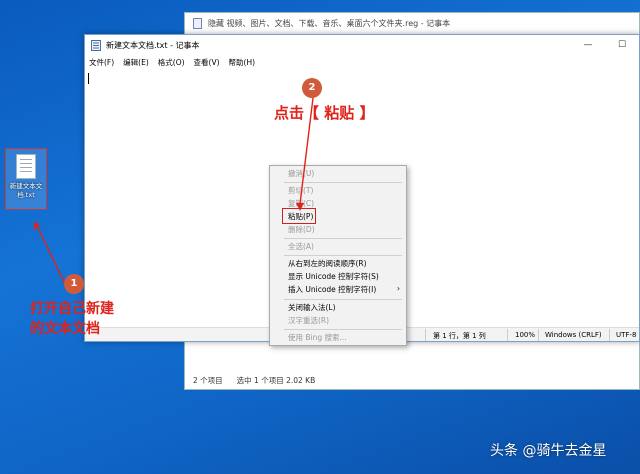  I want to click on step2-badge: 2, so click(312, 88).